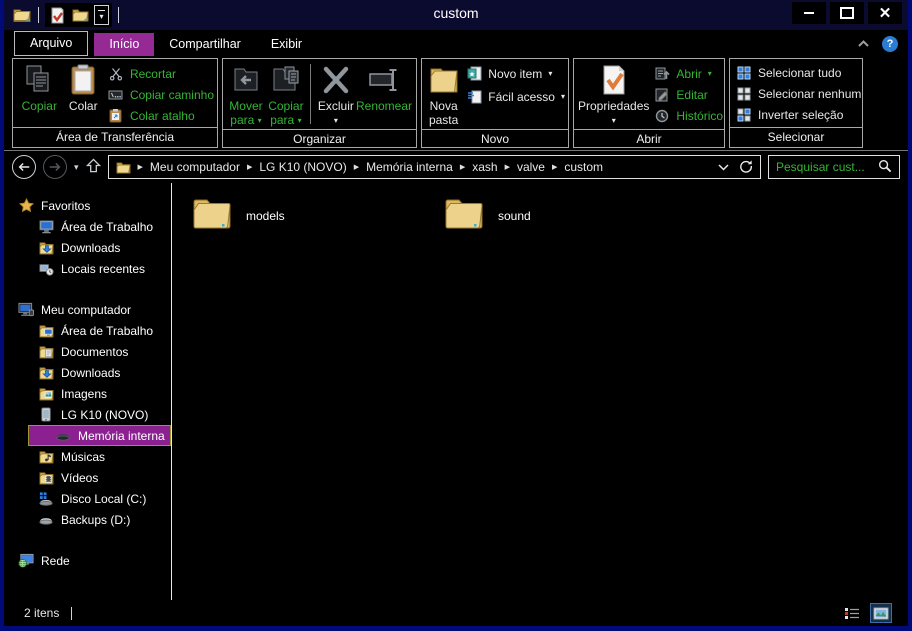 This screenshot has height=631, width=912. I want to click on thumbnail-view-icon, so click(881, 613).